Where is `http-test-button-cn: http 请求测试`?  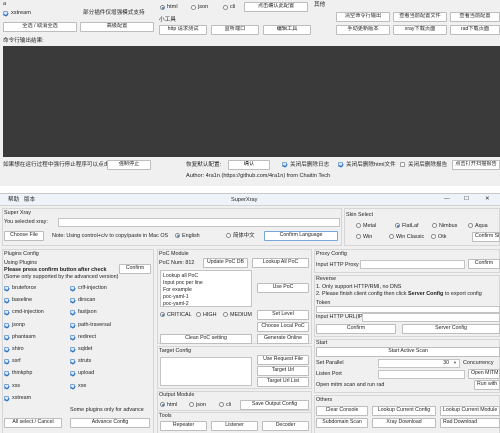 http-test-button-cn: http 请求测试 is located at coordinates (183, 30).